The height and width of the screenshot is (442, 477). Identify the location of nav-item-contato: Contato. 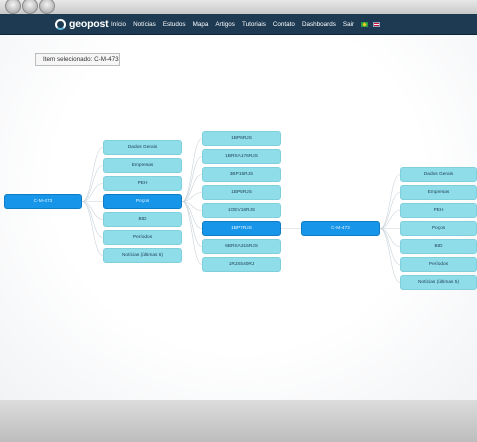
(284, 24).